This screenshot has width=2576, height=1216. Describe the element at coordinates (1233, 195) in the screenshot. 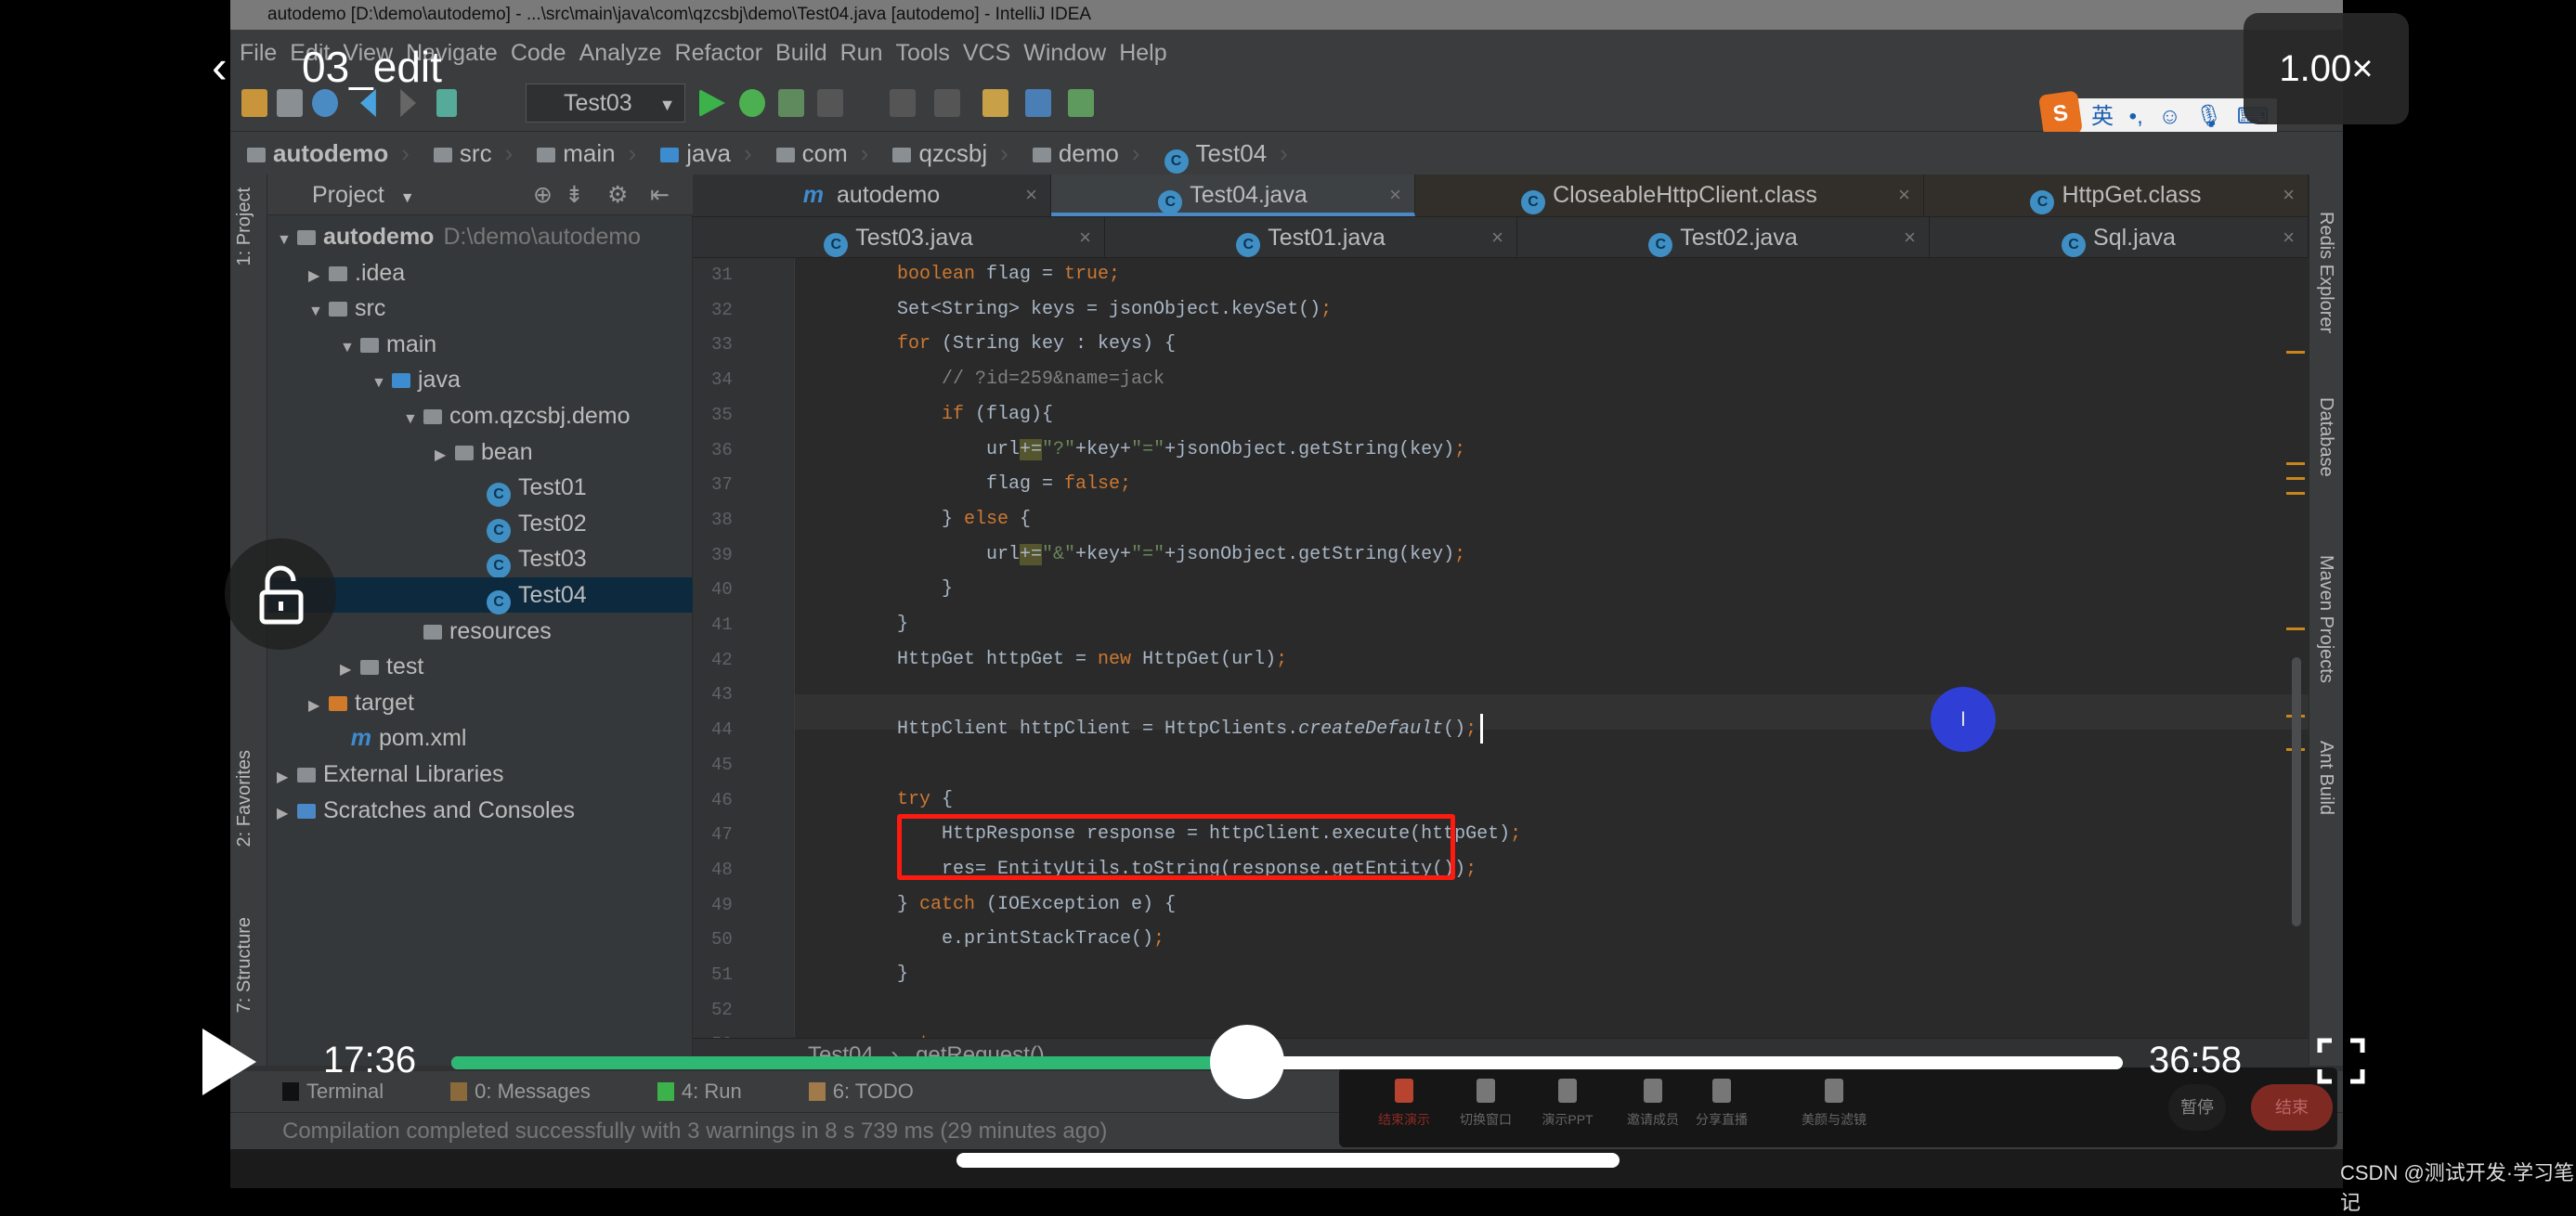

I see `editor-tab: C Test04.java ×` at that location.